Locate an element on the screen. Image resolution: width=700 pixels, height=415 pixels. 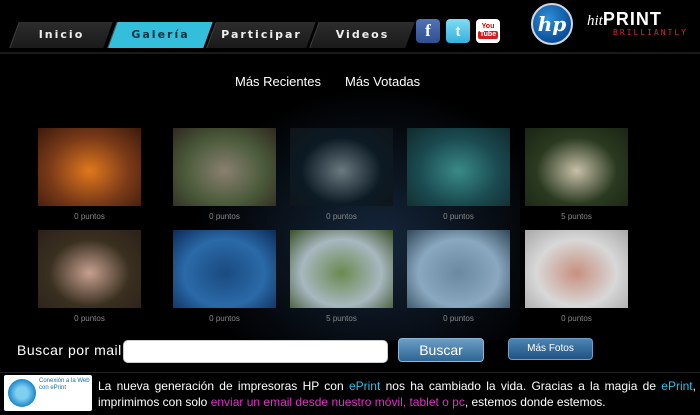
youtube-you: You is located at coordinates (488, 26).